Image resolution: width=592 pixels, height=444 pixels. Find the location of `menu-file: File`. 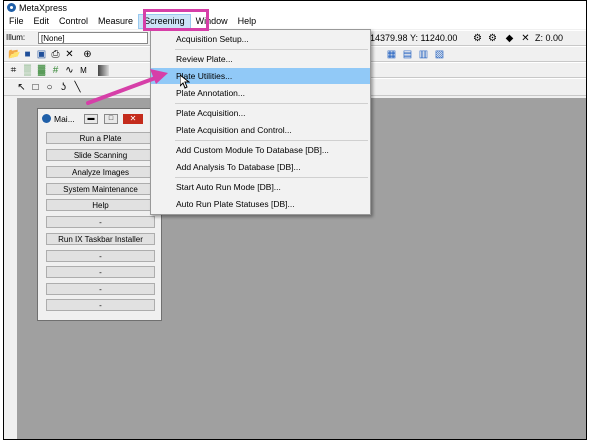

menu-file: File is located at coordinates (16, 21).